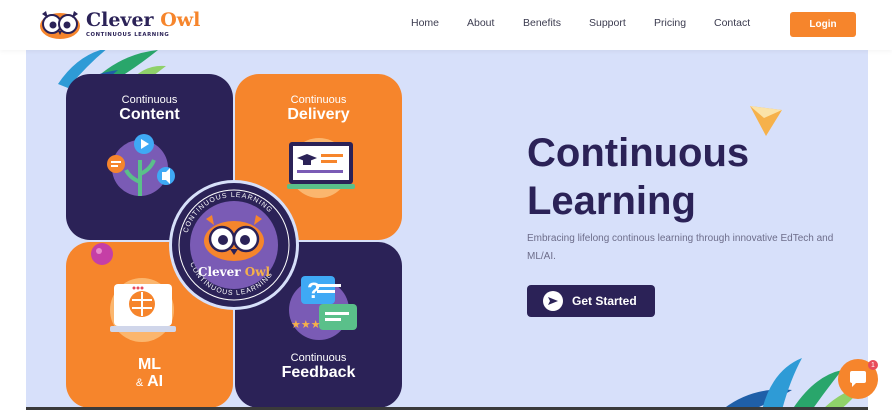  What do you see at coordinates (149, 114) in the screenshot?
I see `quadrant-big-label: Content` at bounding box center [149, 114].